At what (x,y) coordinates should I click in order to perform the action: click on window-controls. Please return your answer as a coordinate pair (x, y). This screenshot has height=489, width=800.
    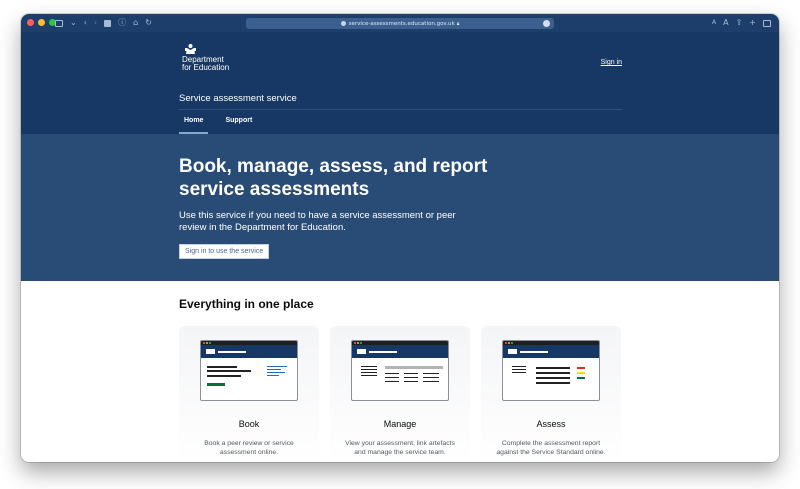
    Looking at the image, I should click on (41, 22).